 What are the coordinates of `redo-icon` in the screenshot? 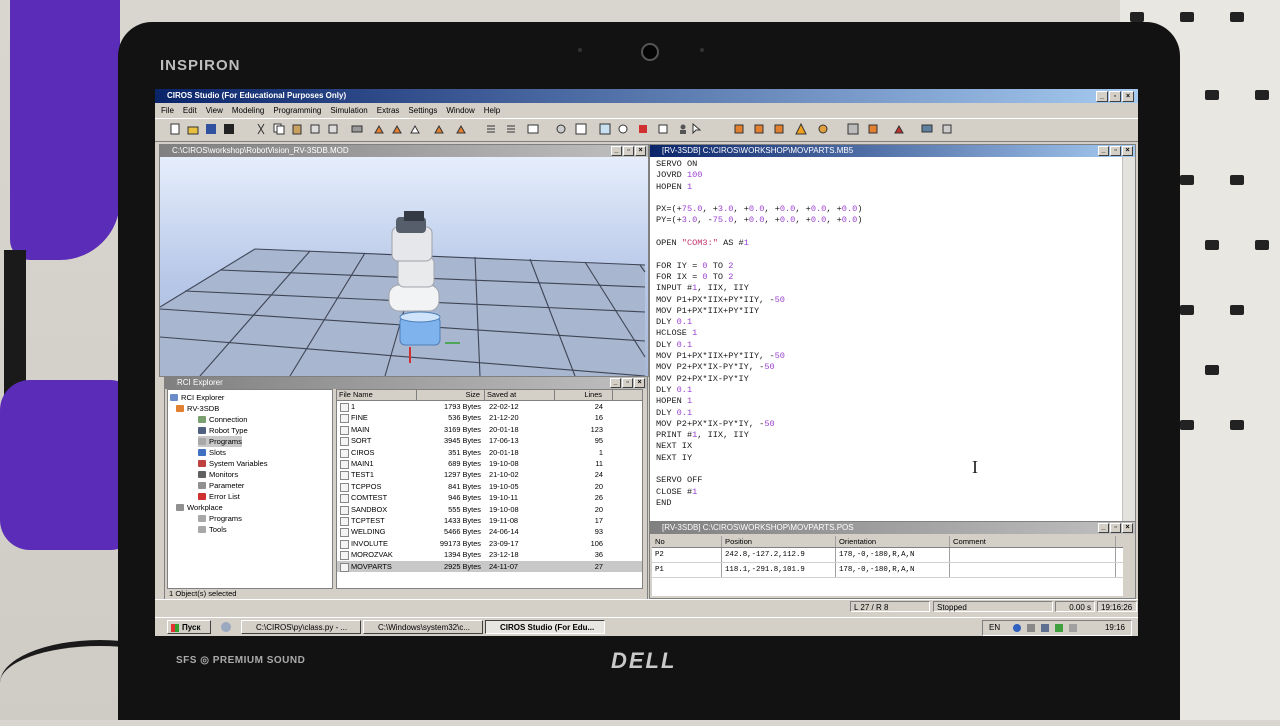 It's located at (333, 129).